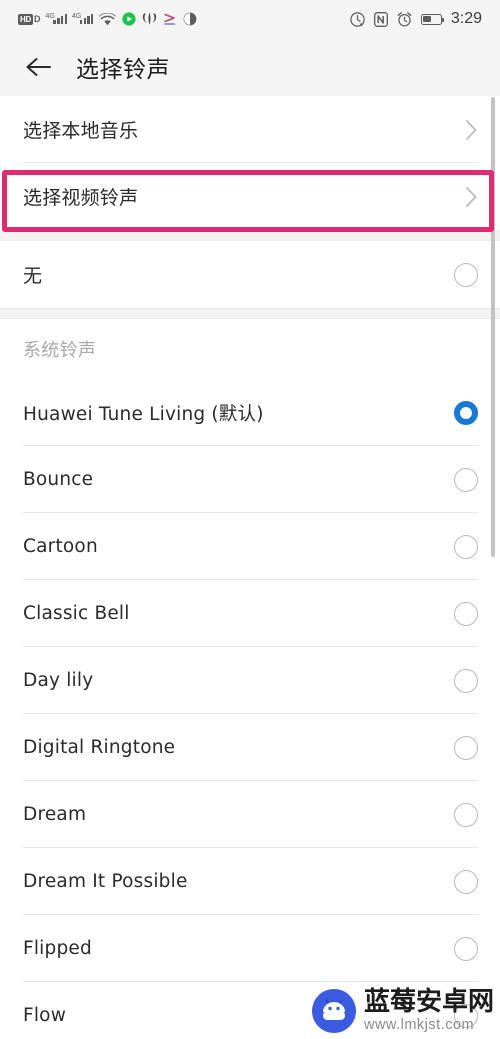 Image resolution: width=500 pixels, height=1039 pixels. I want to click on status-bar-right-icons: 3:29, so click(416, 19).